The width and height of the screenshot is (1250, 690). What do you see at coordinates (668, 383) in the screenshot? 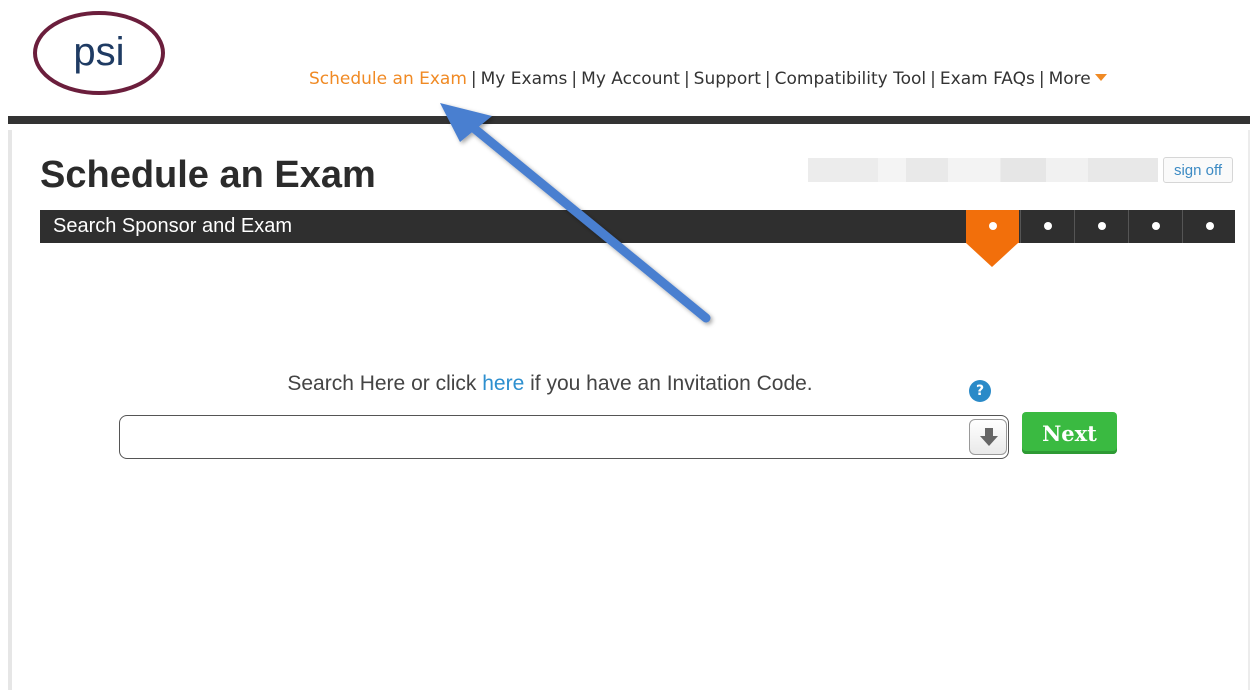
I see `search-prompt-after: if you have an Invitation Code.` at bounding box center [668, 383].